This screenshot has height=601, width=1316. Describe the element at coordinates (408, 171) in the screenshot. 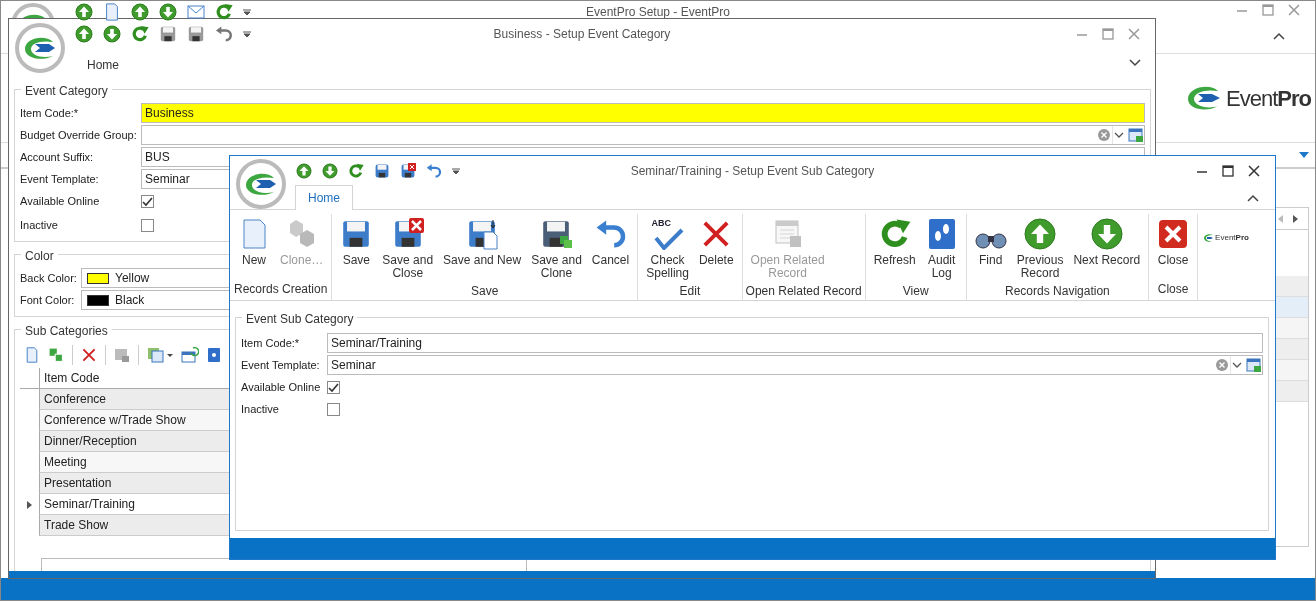

I see `save-close-icon` at that location.